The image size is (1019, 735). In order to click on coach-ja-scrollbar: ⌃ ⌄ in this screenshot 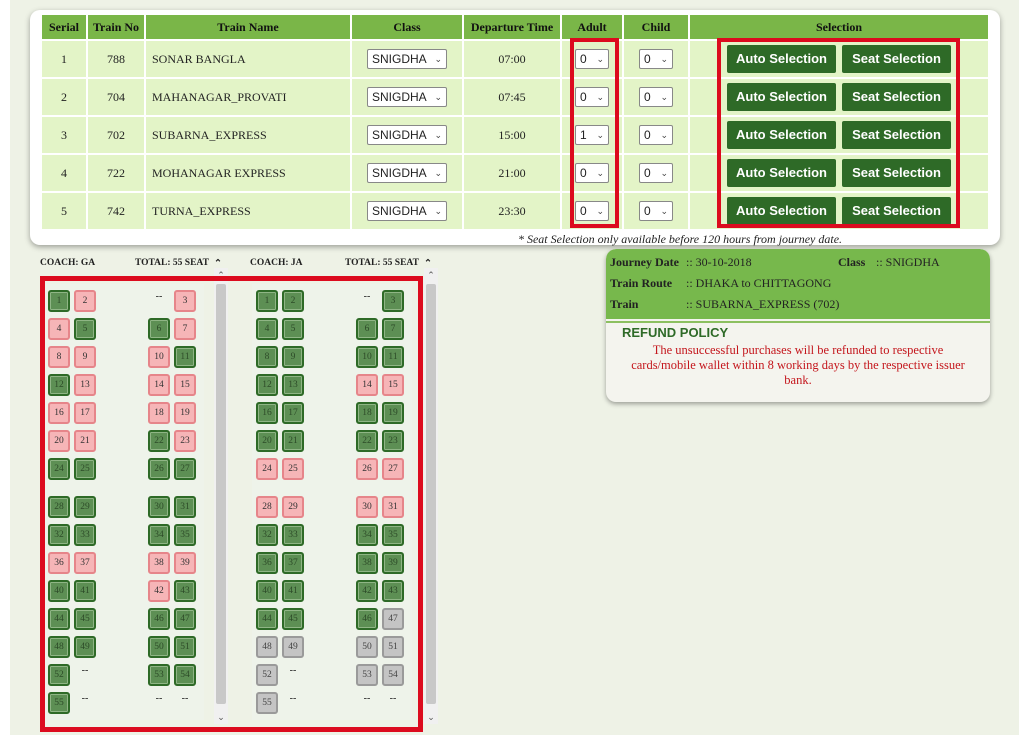, I will do `click(431, 496)`.